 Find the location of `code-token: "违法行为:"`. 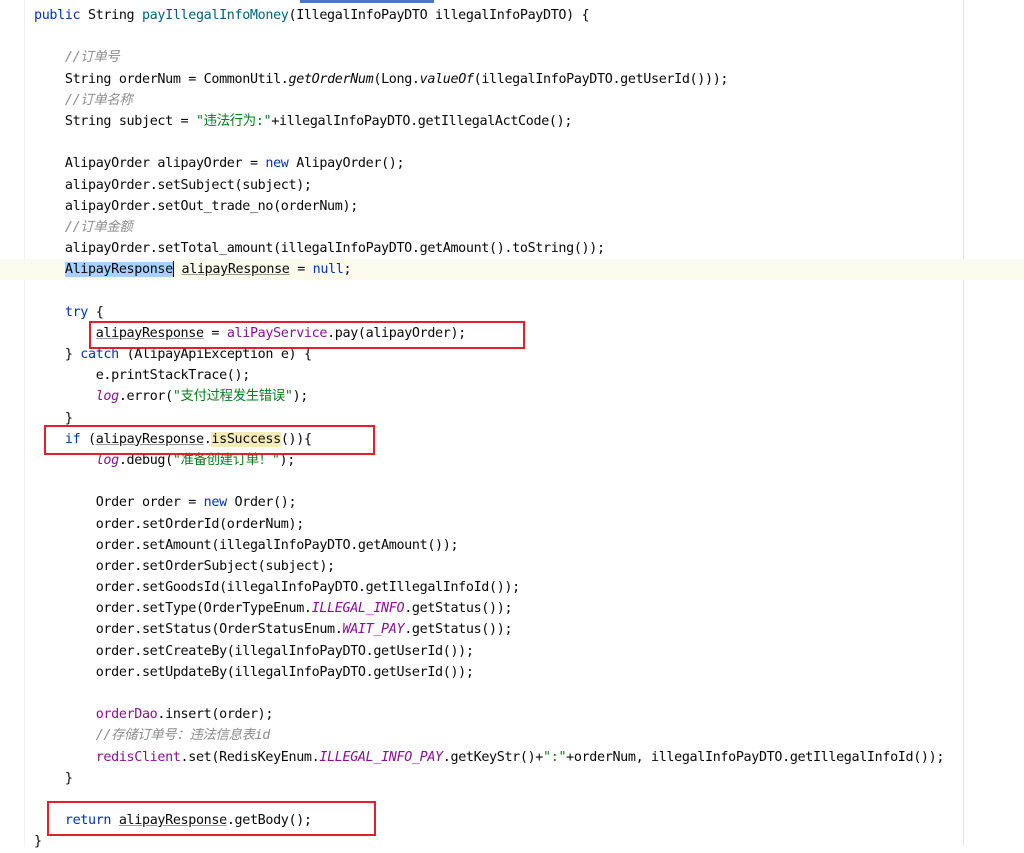

code-token: "违法行为:" is located at coordinates (233, 121).